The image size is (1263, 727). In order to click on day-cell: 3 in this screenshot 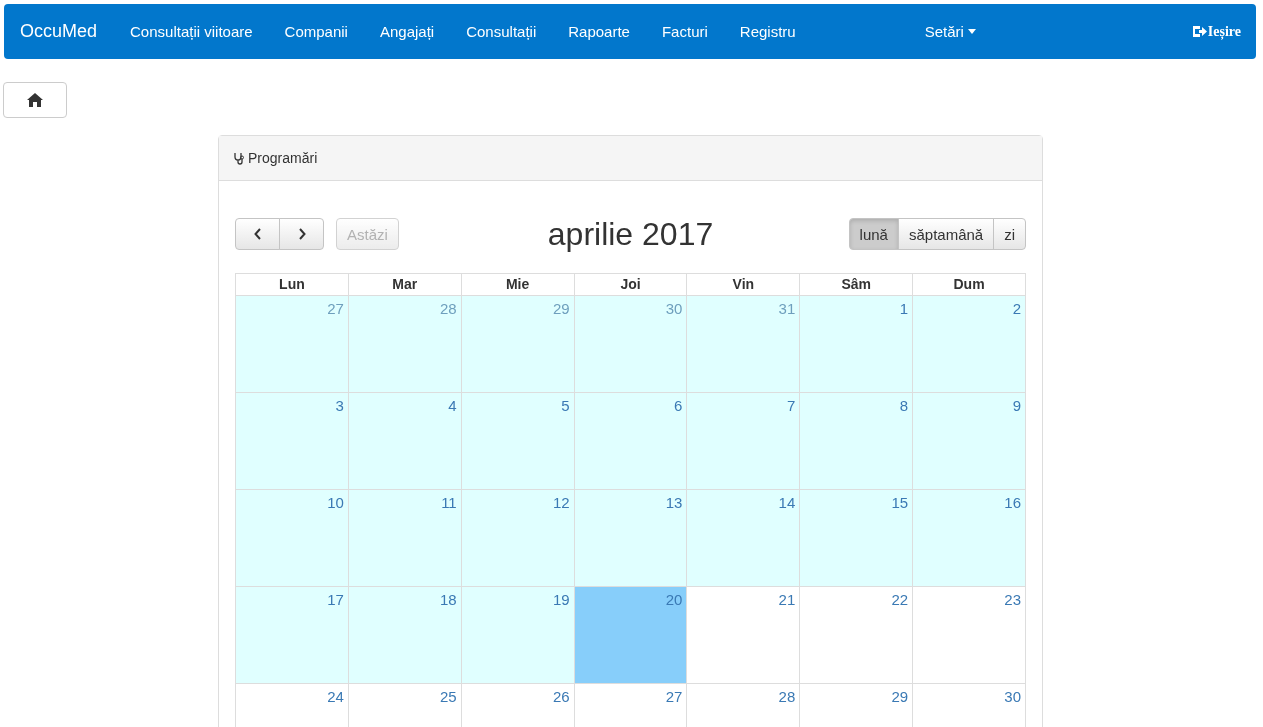, I will do `click(292, 441)`.